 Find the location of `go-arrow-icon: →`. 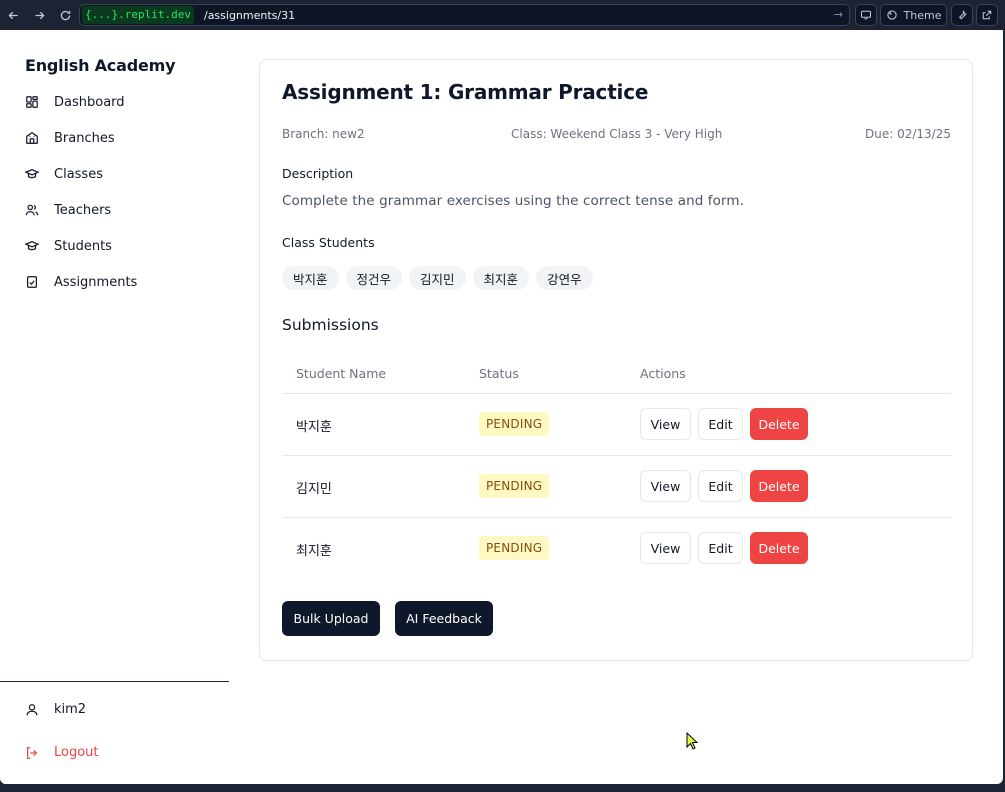

go-arrow-icon: → is located at coordinates (838, 14).